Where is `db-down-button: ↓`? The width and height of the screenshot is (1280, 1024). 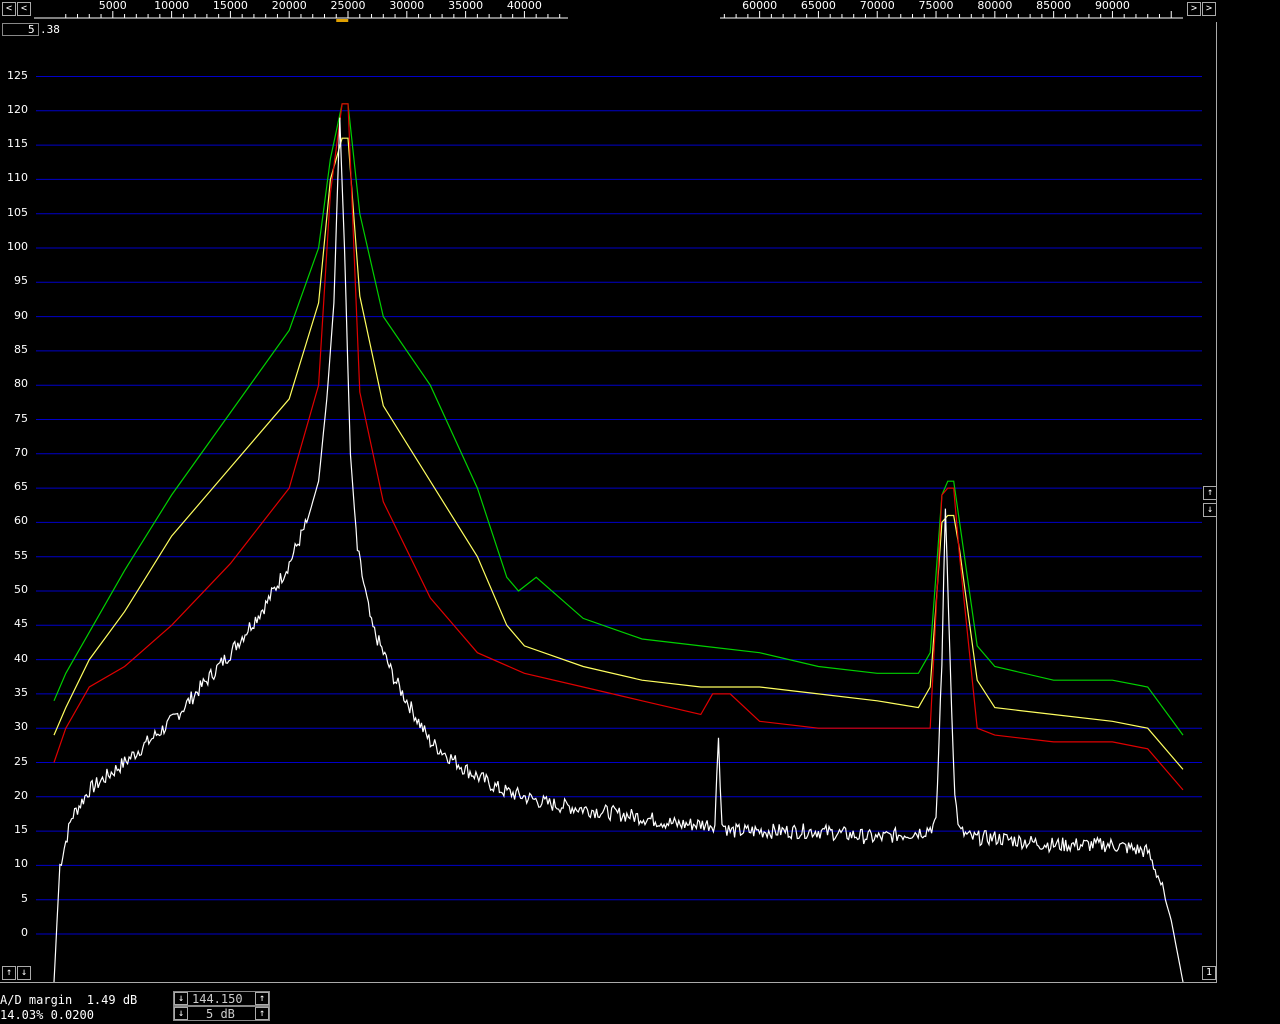 db-down-button: ↓ is located at coordinates (181, 1013).